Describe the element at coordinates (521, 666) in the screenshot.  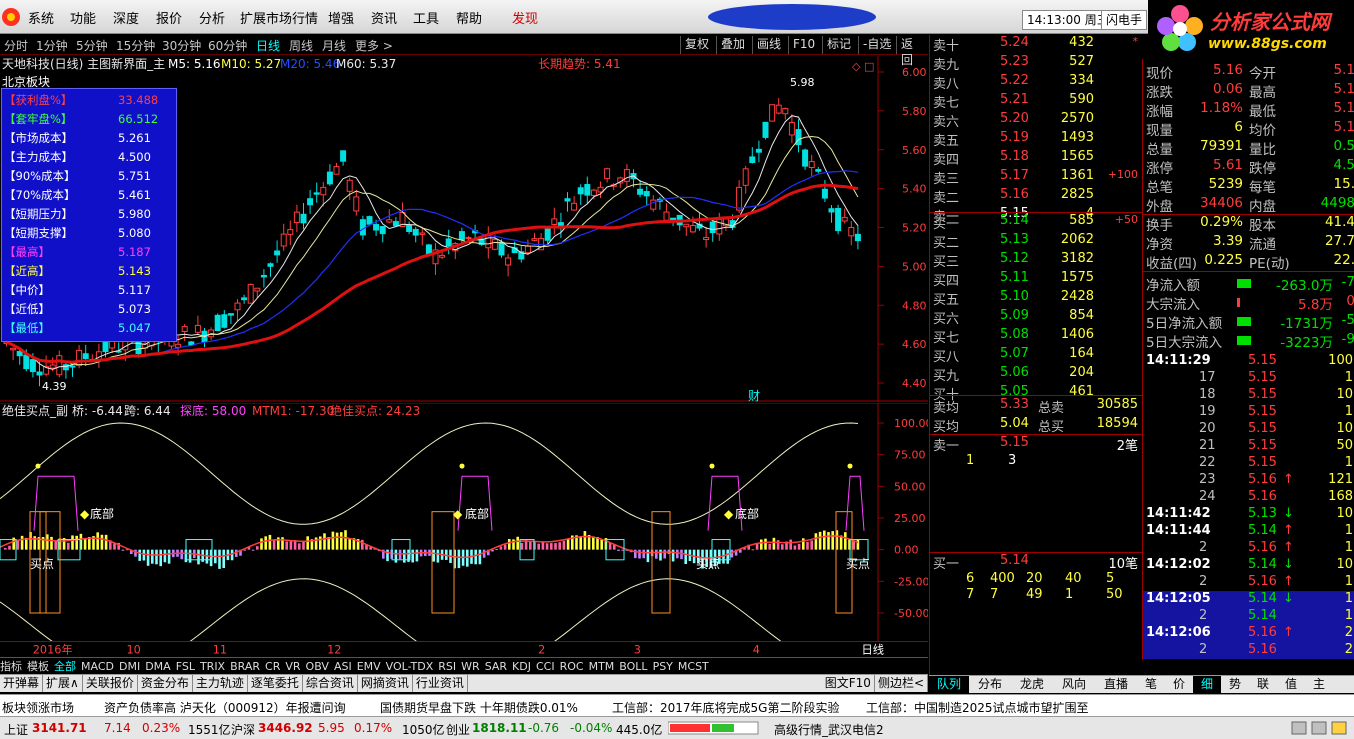
I see `indicator-tab-kdj: KDJ` at that location.